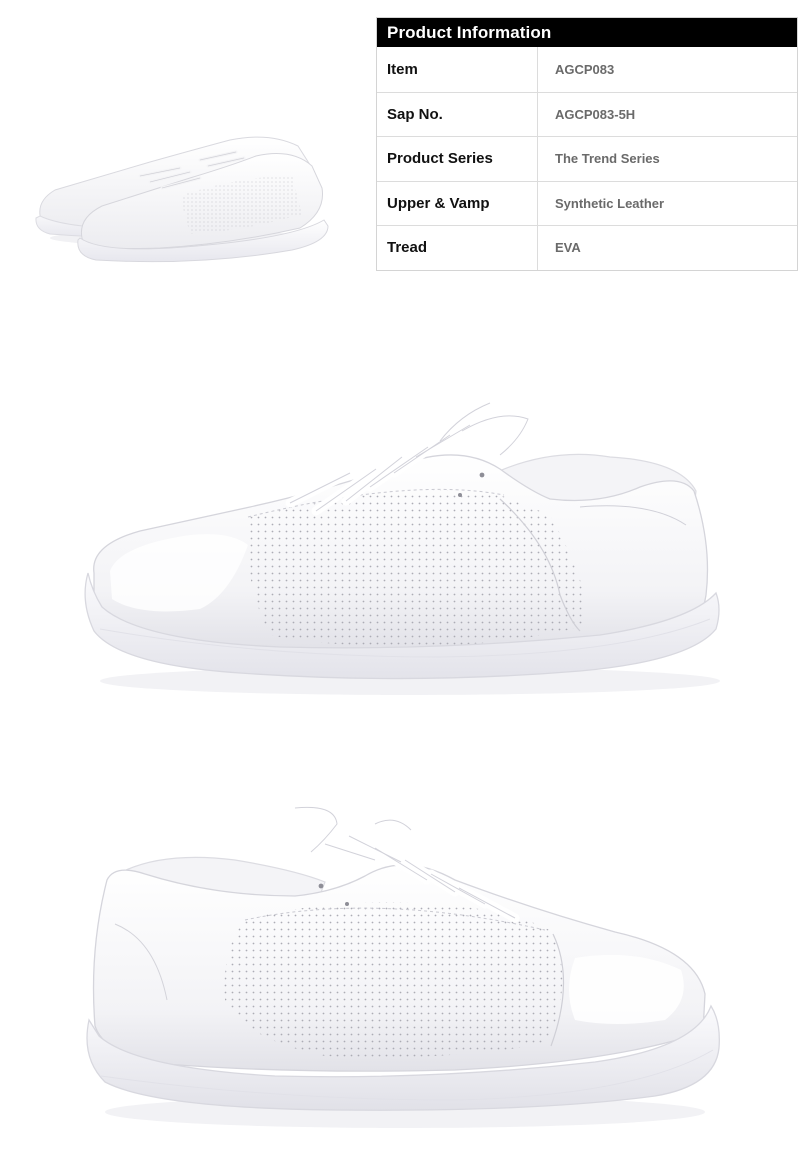  What do you see at coordinates (595, 114) in the screenshot?
I see `info-value: AGCP083-5H` at bounding box center [595, 114].